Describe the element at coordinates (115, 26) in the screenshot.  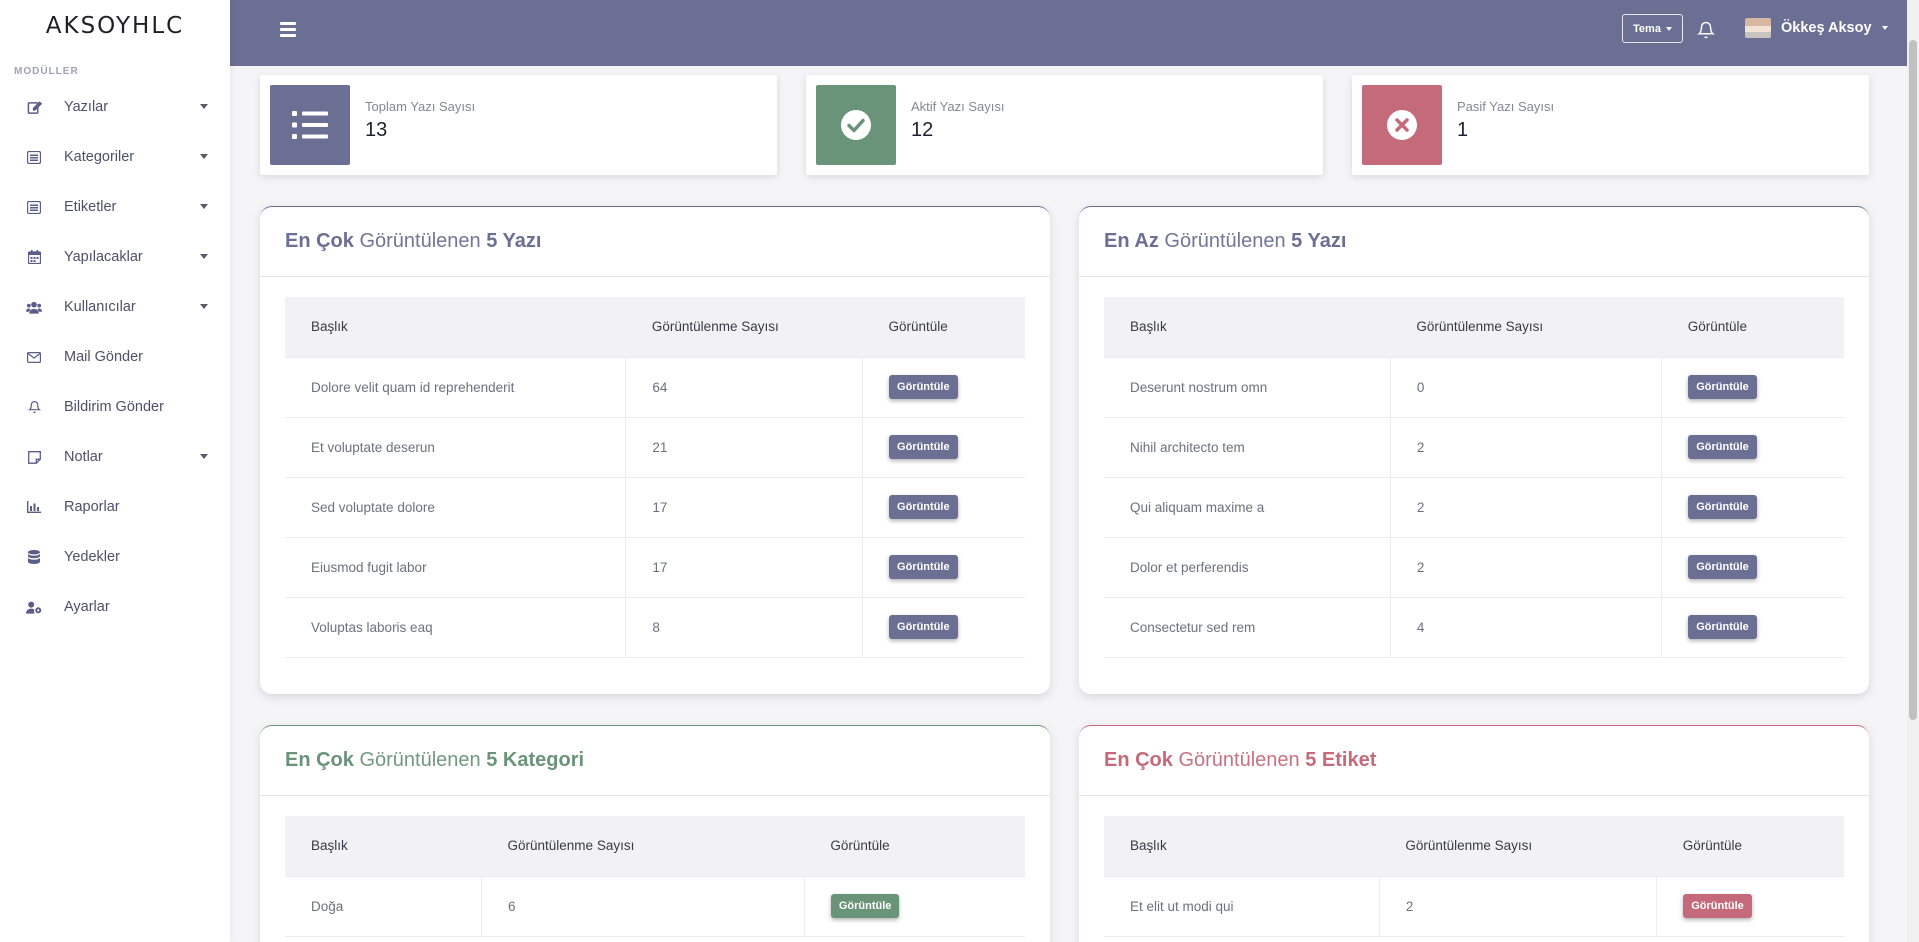
I see `brand-logo: AKSOYHLC` at that location.